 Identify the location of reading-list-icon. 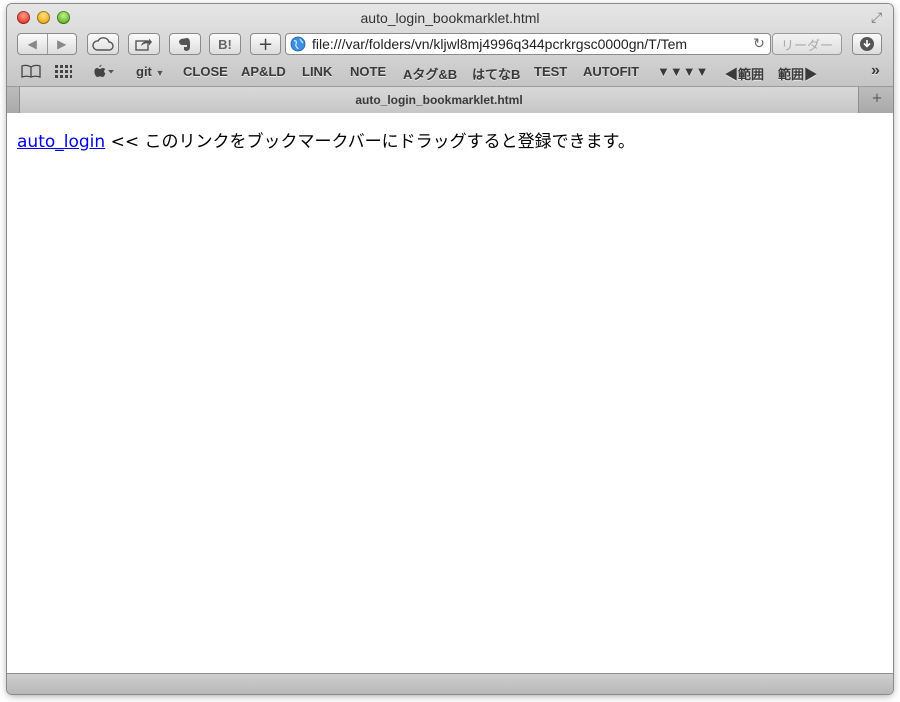
(31, 72).